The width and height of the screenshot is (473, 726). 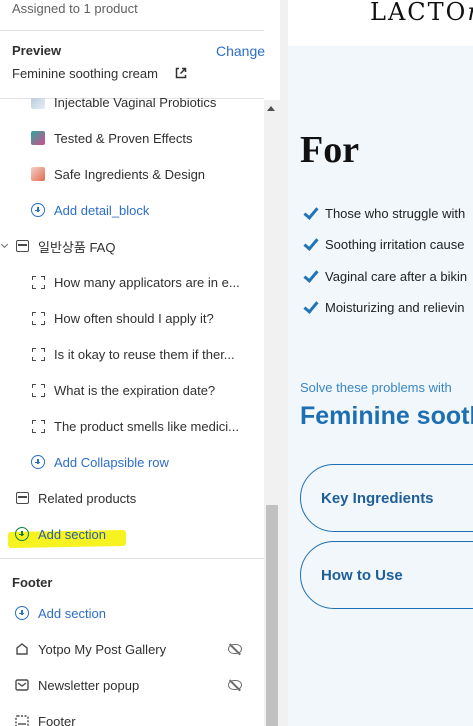 What do you see at coordinates (89, 210) in the screenshot?
I see `add-detail-block-button: Add detail_block` at bounding box center [89, 210].